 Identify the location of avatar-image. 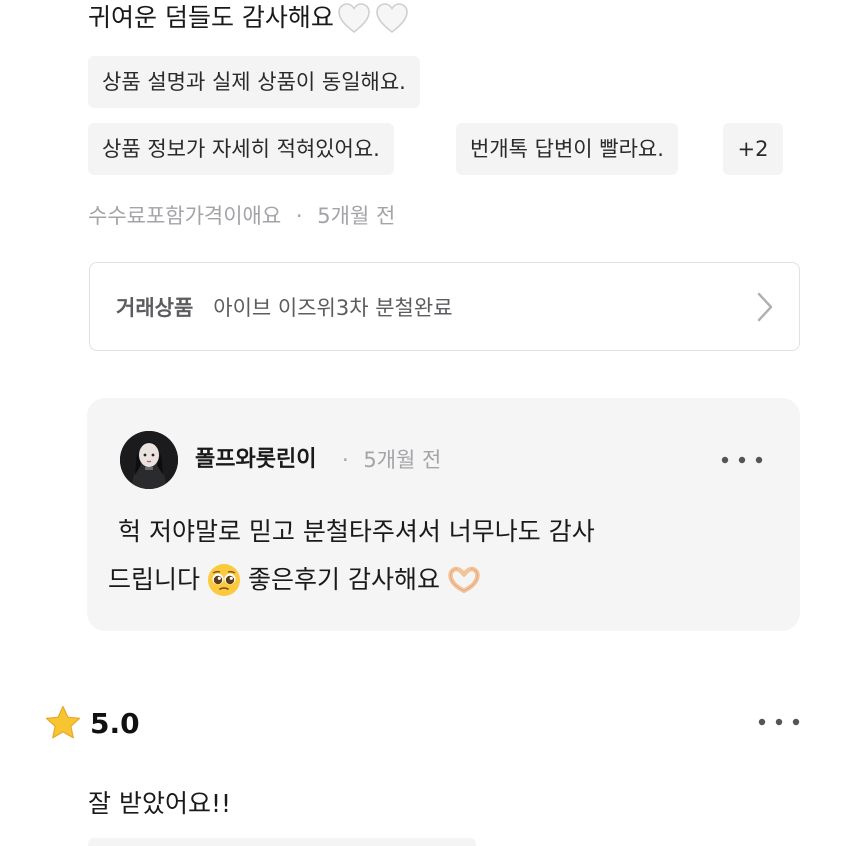
(149, 460).